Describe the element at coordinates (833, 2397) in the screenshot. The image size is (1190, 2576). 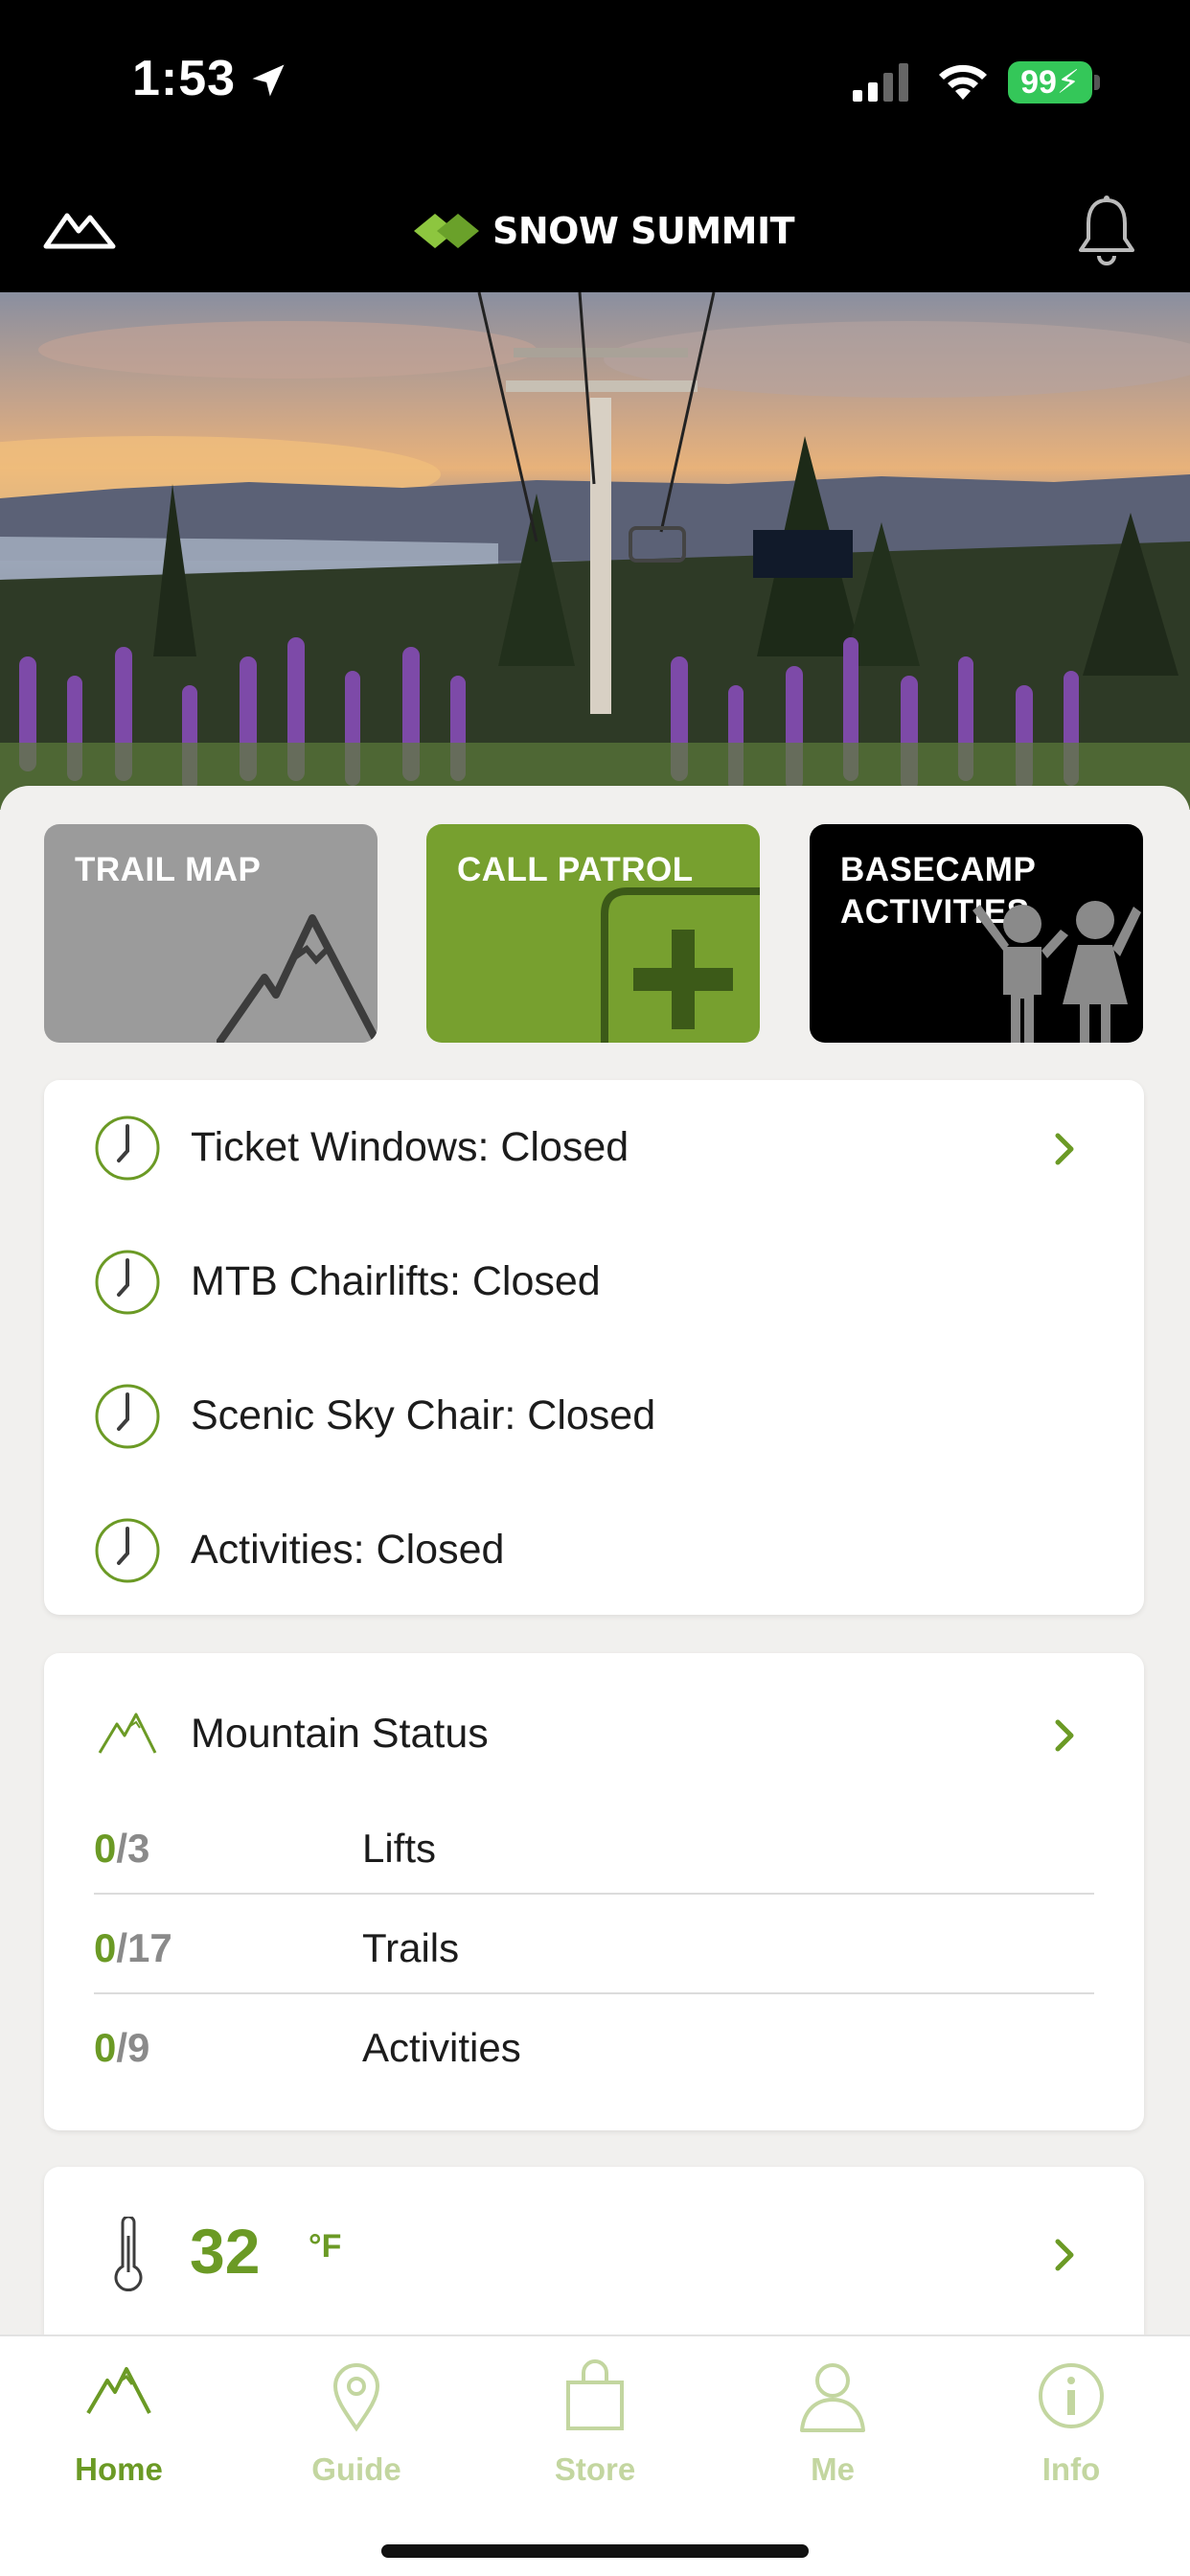
I see `user-profile-icon` at that location.